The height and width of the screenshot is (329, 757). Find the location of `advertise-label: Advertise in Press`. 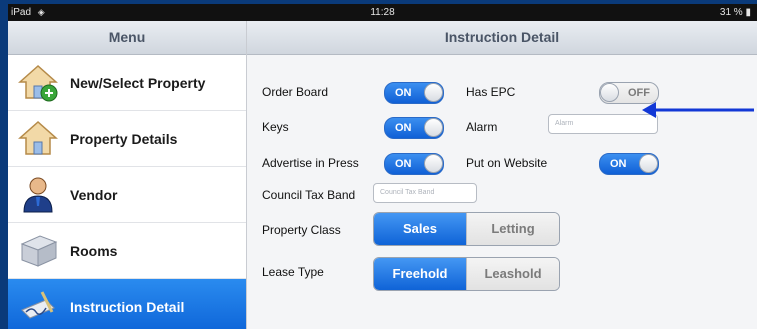

advertise-label: Advertise in Press is located at coordinates (310, 163).